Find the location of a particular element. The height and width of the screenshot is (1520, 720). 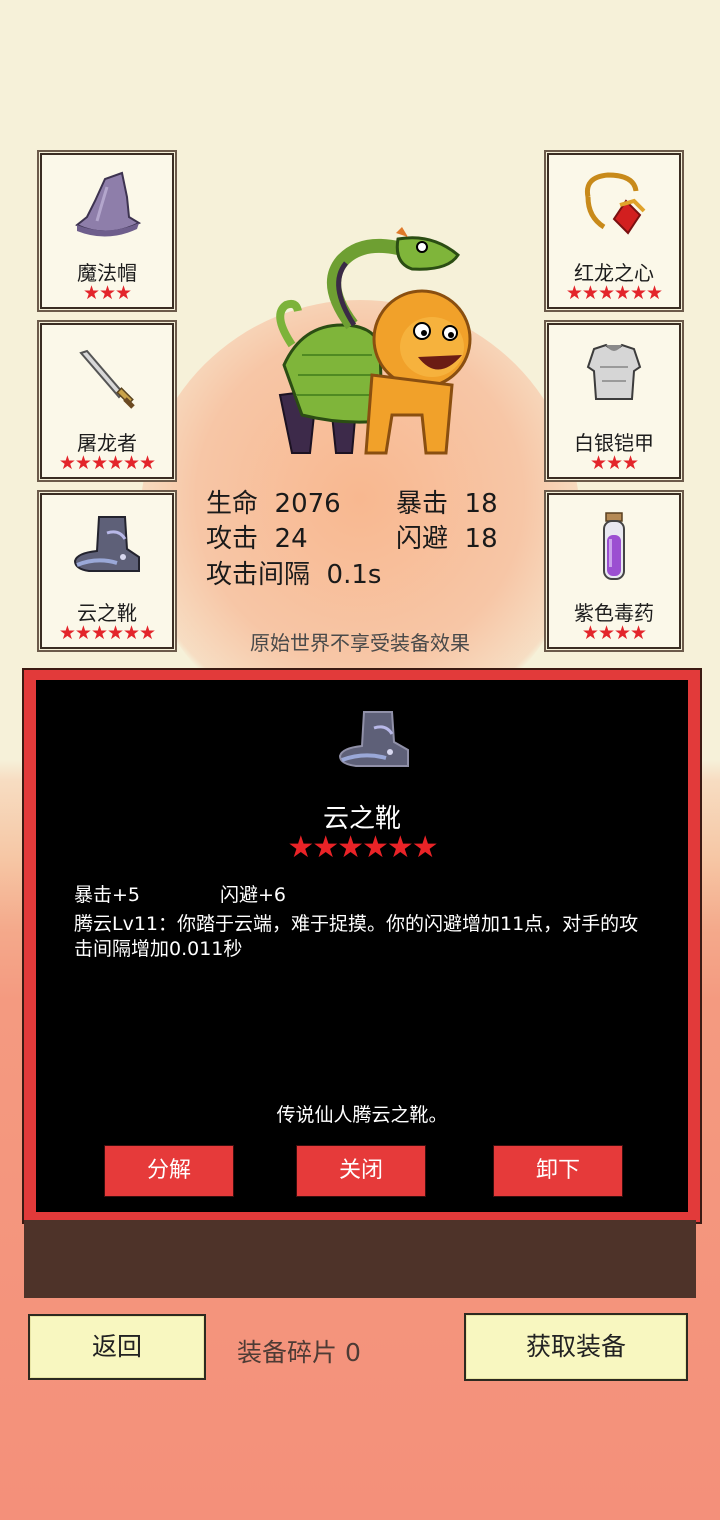

dagger-icon is located at coordinates (107, 379).